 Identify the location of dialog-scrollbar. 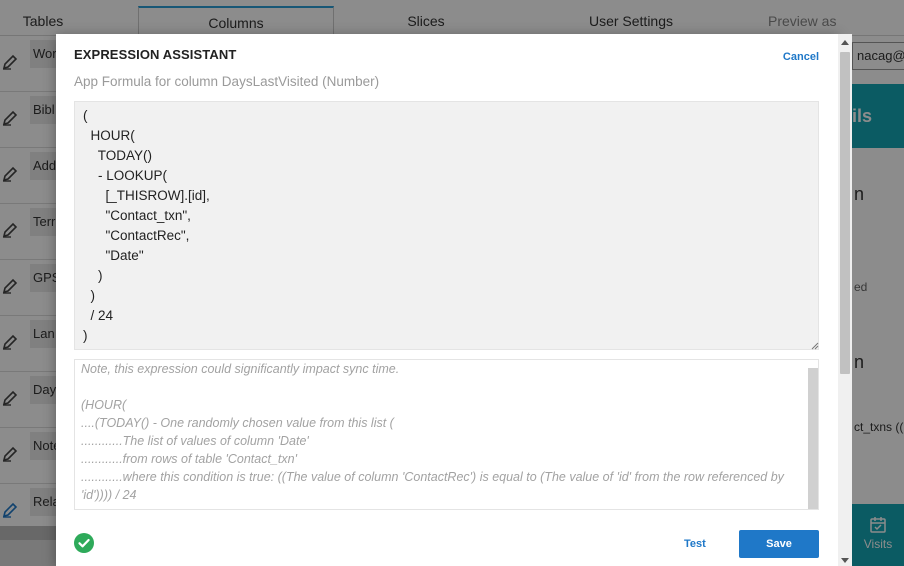
(845, 300).